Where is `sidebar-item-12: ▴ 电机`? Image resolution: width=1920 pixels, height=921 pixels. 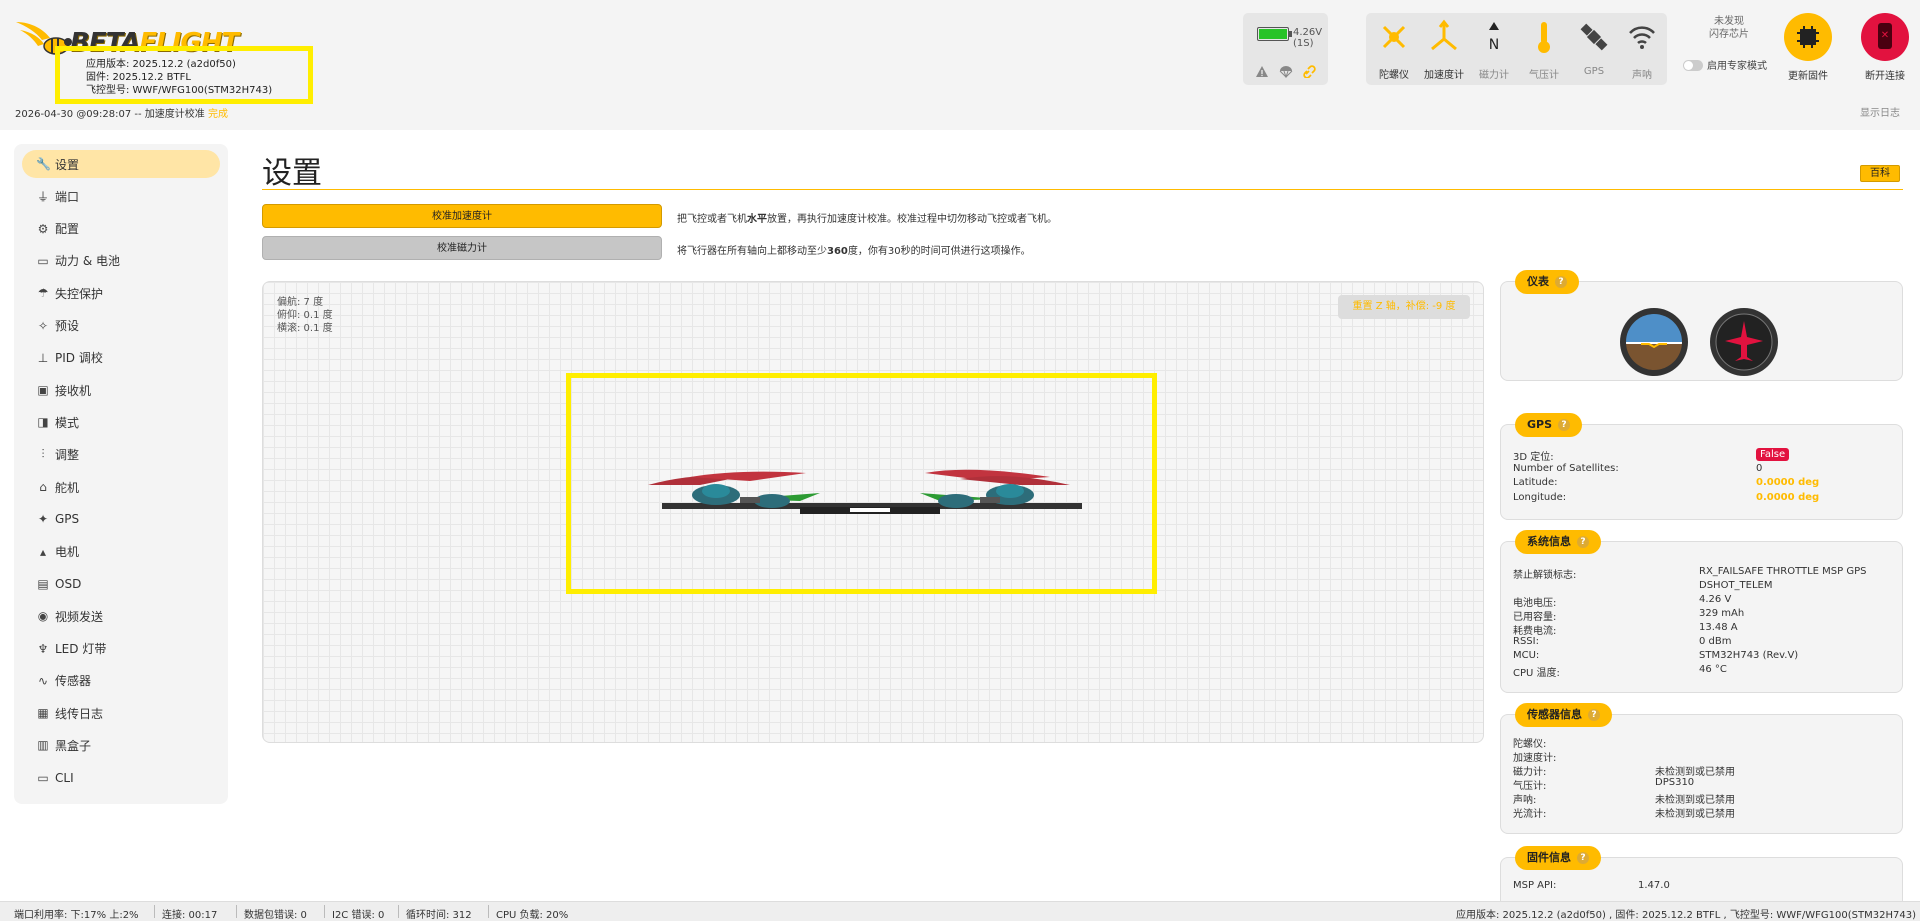
sidebar-item-12: ▴ 电机 is located at coordinates (121, 552).